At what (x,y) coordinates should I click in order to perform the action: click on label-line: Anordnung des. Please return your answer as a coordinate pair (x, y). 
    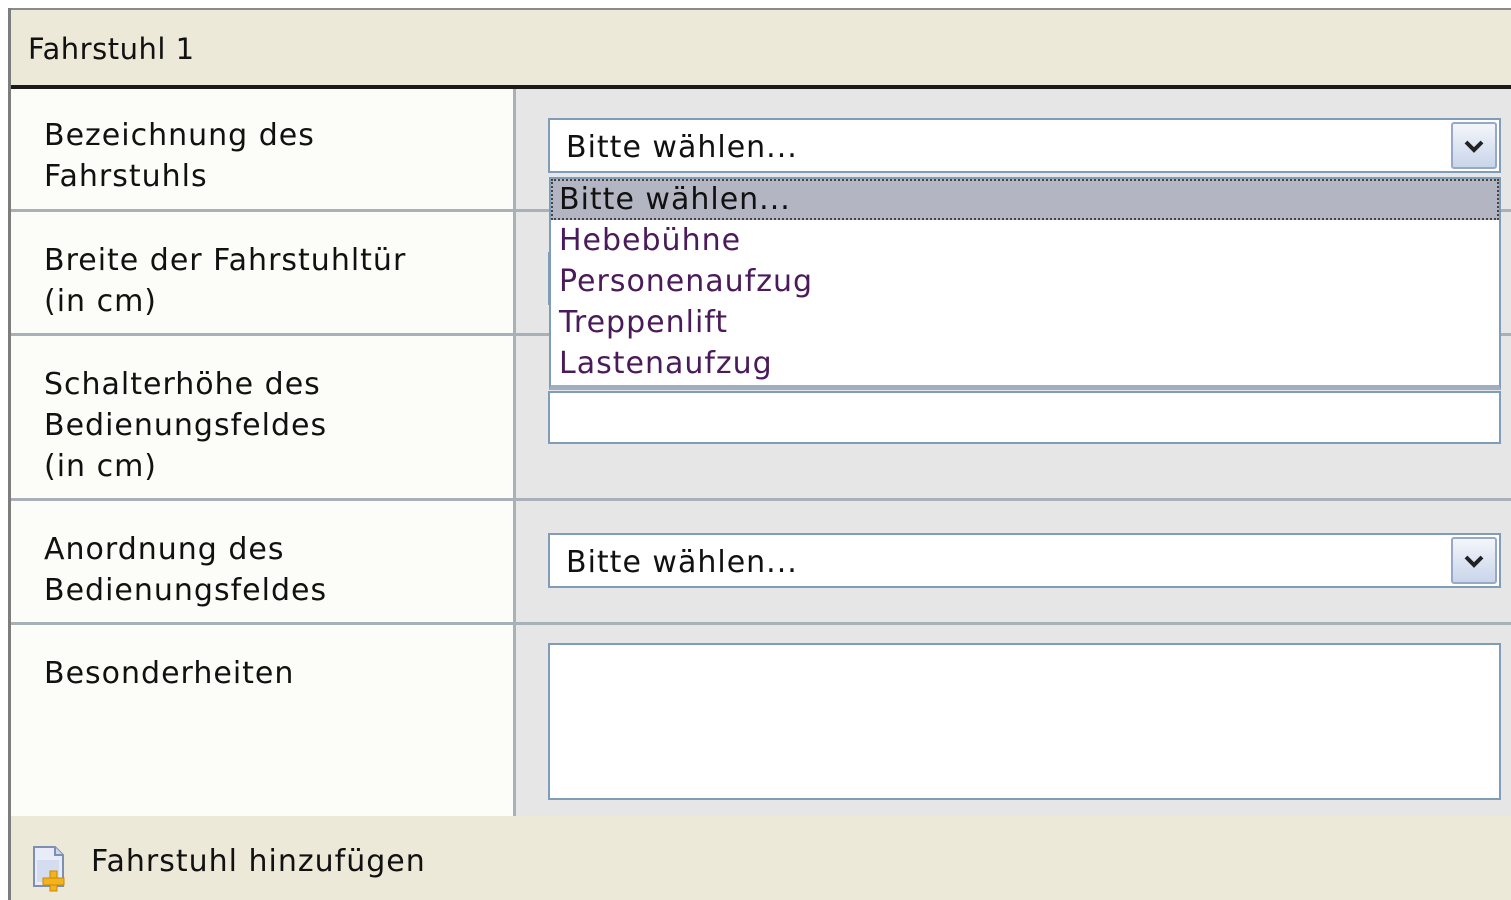
    Looking at the image, I should click on (164, 549).